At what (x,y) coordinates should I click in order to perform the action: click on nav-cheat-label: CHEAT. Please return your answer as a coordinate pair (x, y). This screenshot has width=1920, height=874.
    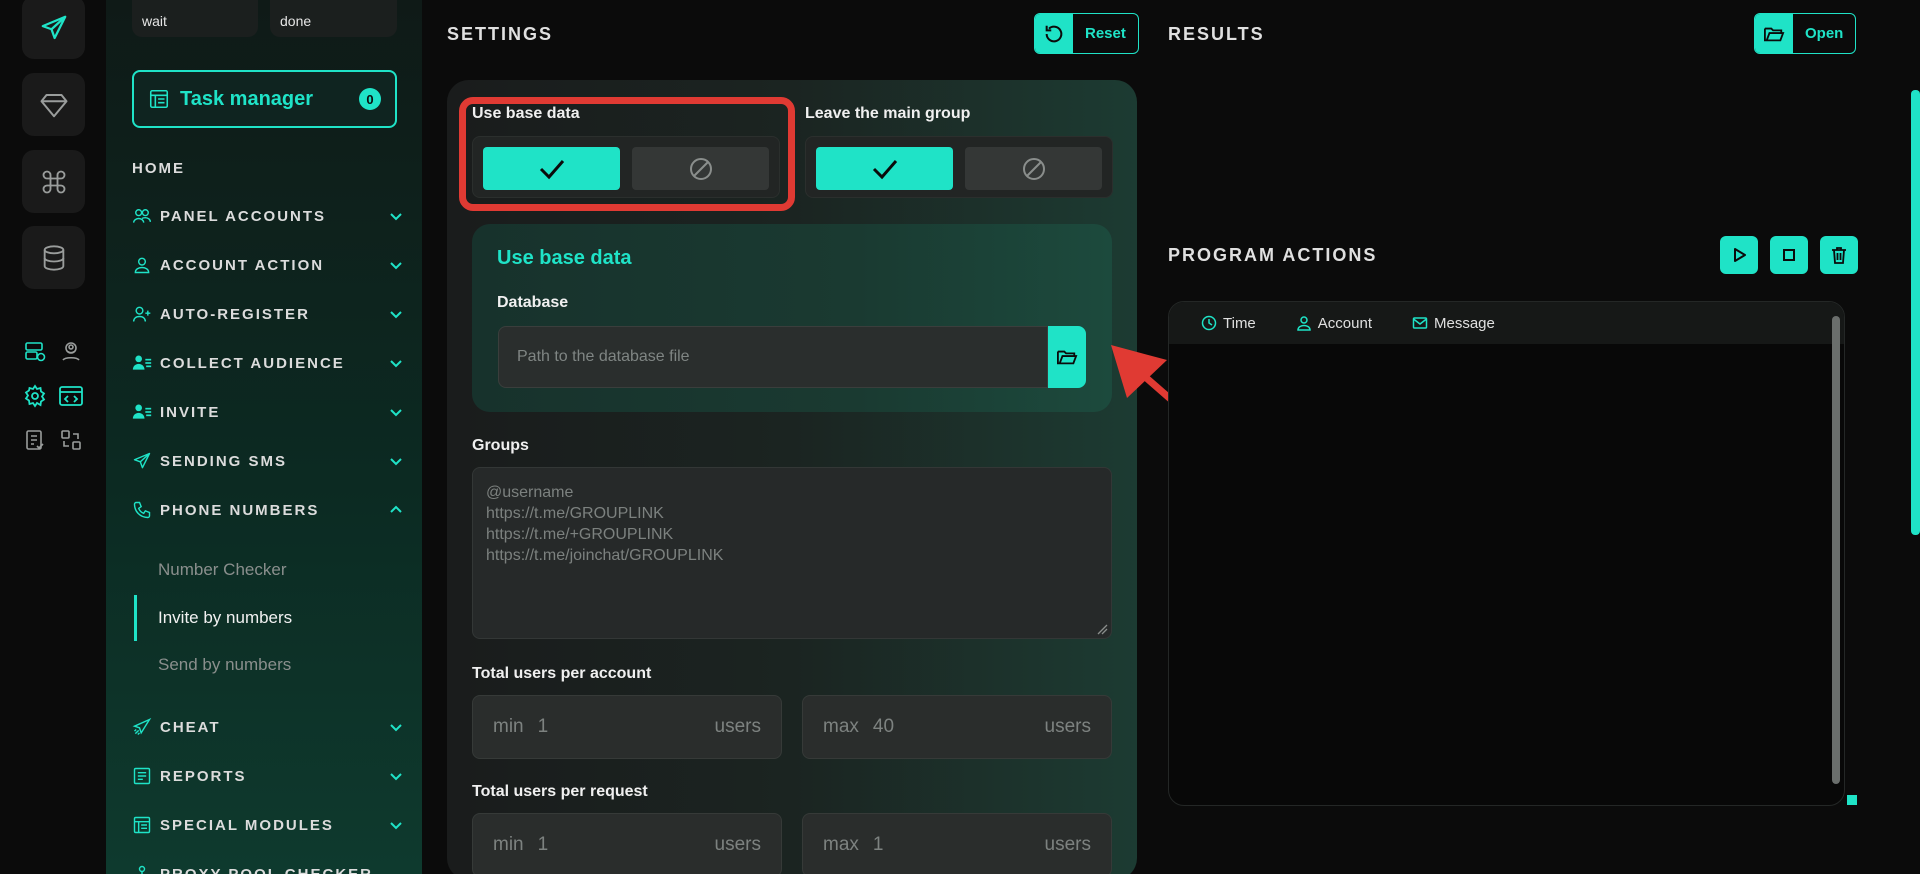
    Looking at the image, I should click on (190, 727).